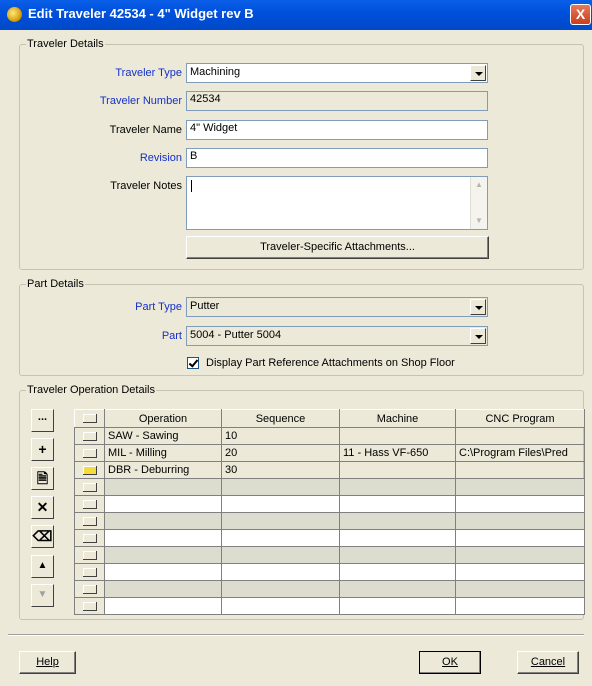 This screenshot has width=592, height=686. Describe the element at coordinates (163, 470) in the screenshot. I see `cell-operation: DBR - Deburring` at that location.